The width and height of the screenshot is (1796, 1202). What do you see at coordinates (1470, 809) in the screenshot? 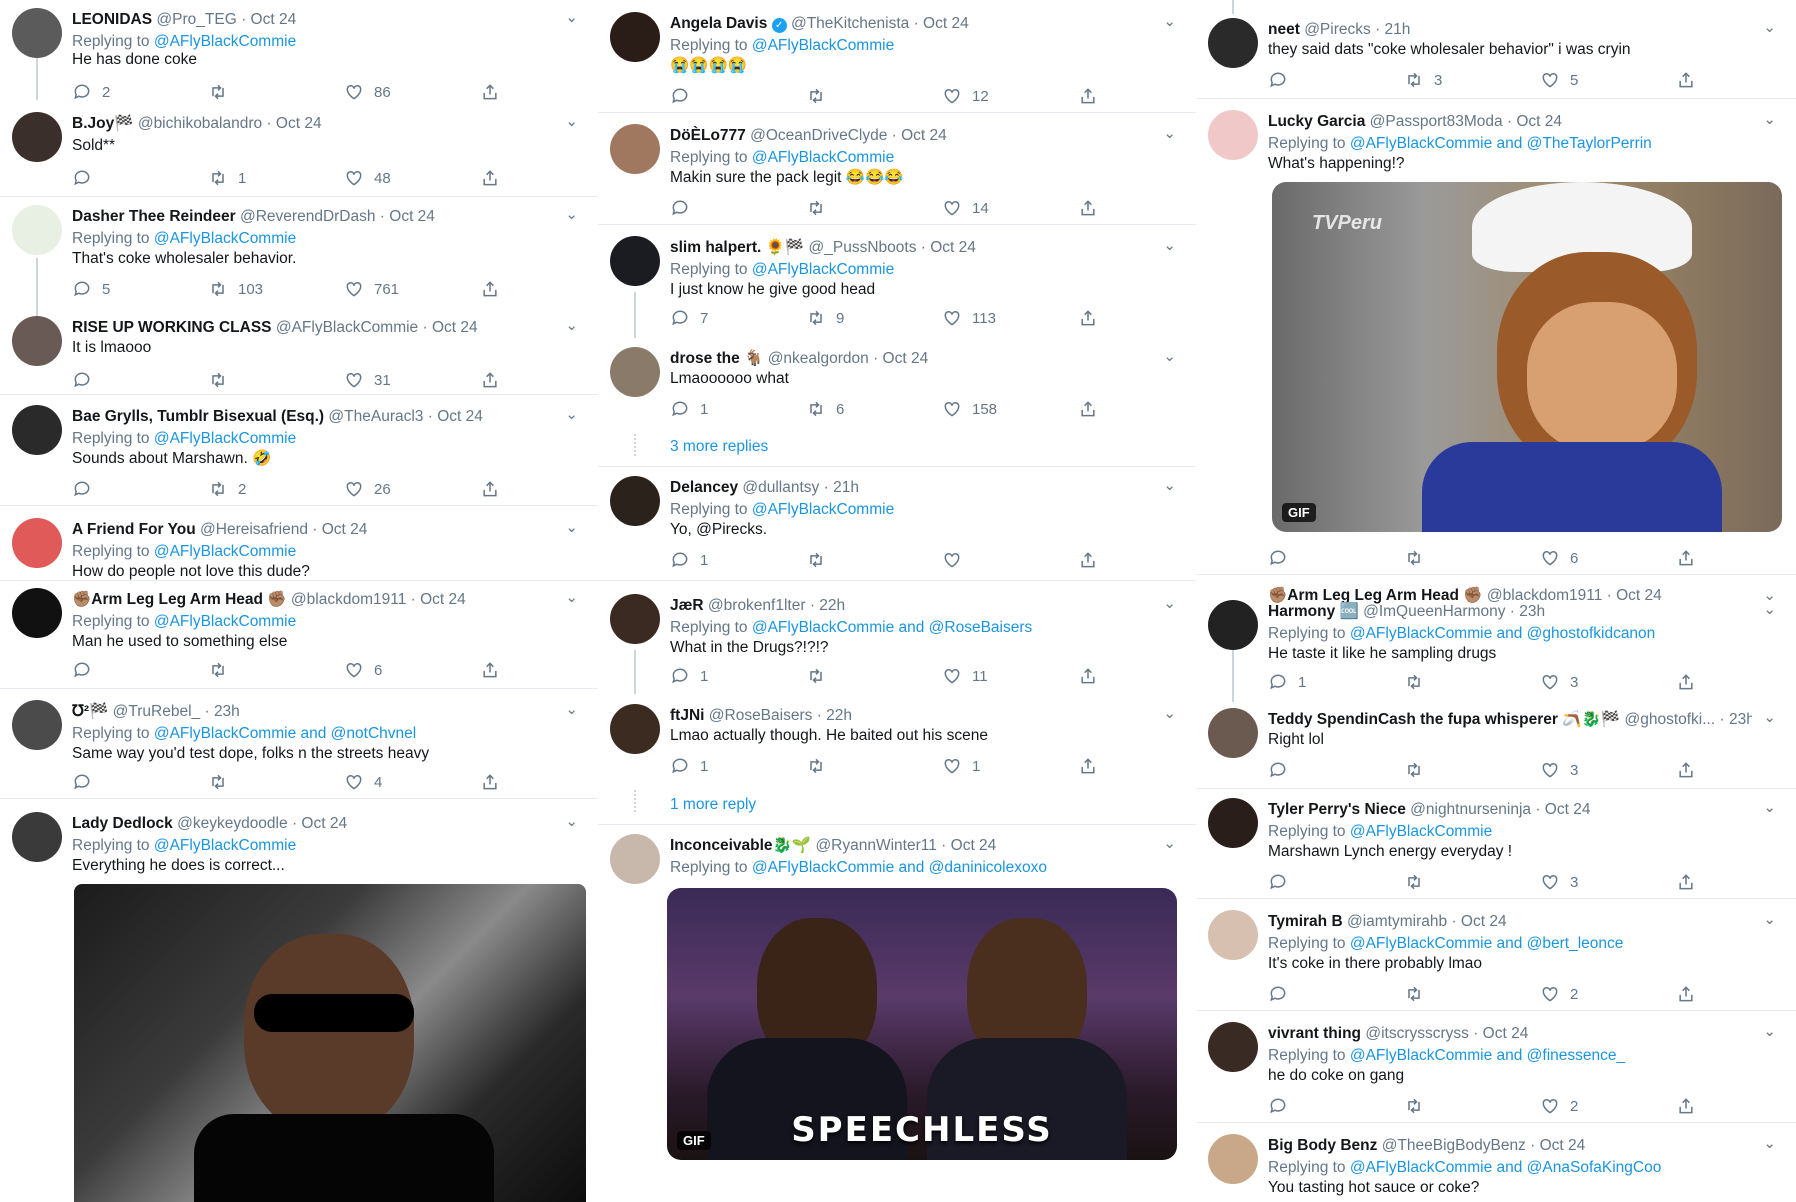
I see `handle: @nightnurseninja` at bounding box center [1470, 809].